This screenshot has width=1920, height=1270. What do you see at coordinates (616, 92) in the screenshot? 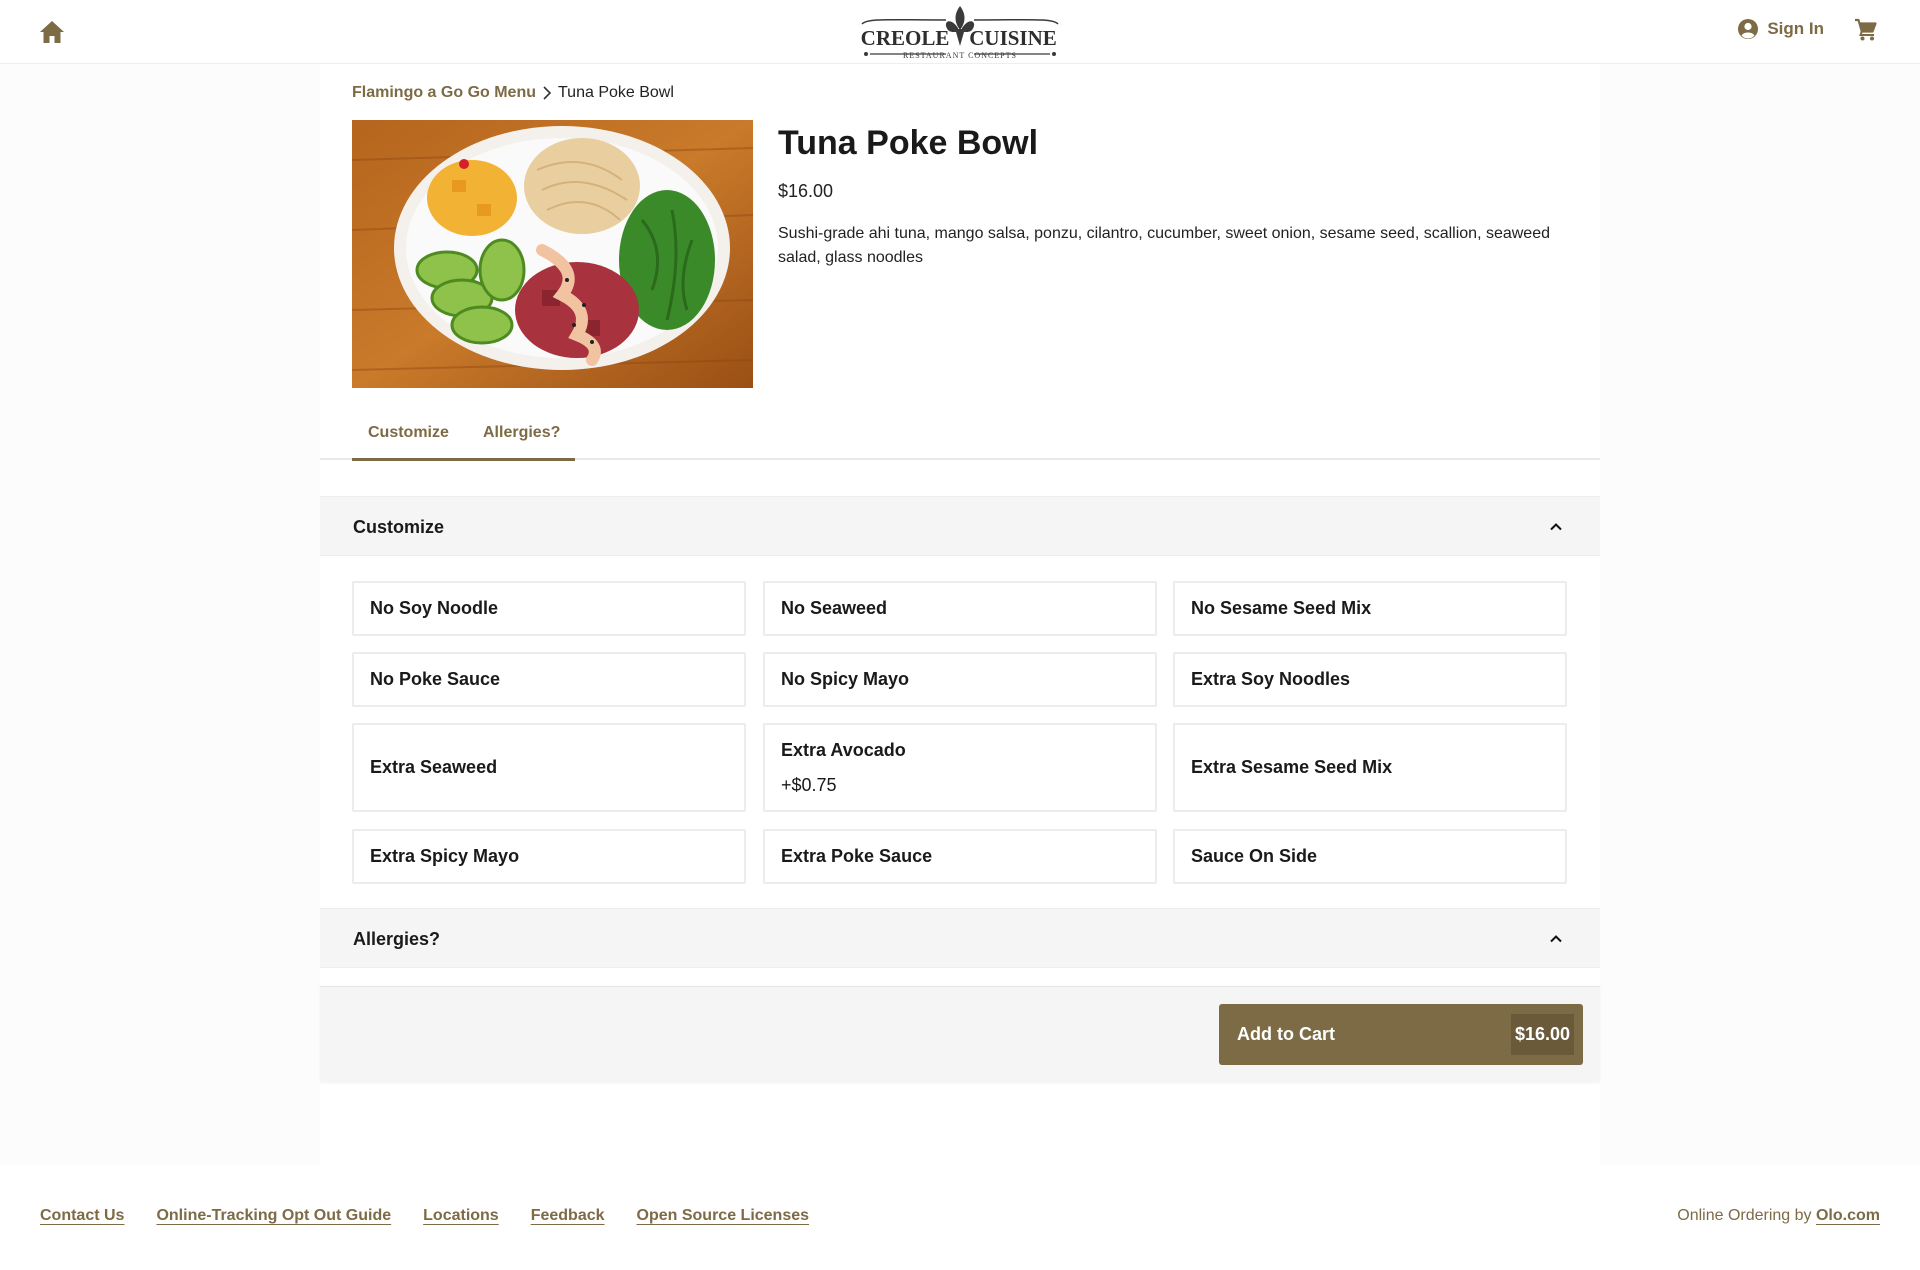
I see `breadcrumb-current: Tuna Poke Bowl` at bounding box center [616, 92].